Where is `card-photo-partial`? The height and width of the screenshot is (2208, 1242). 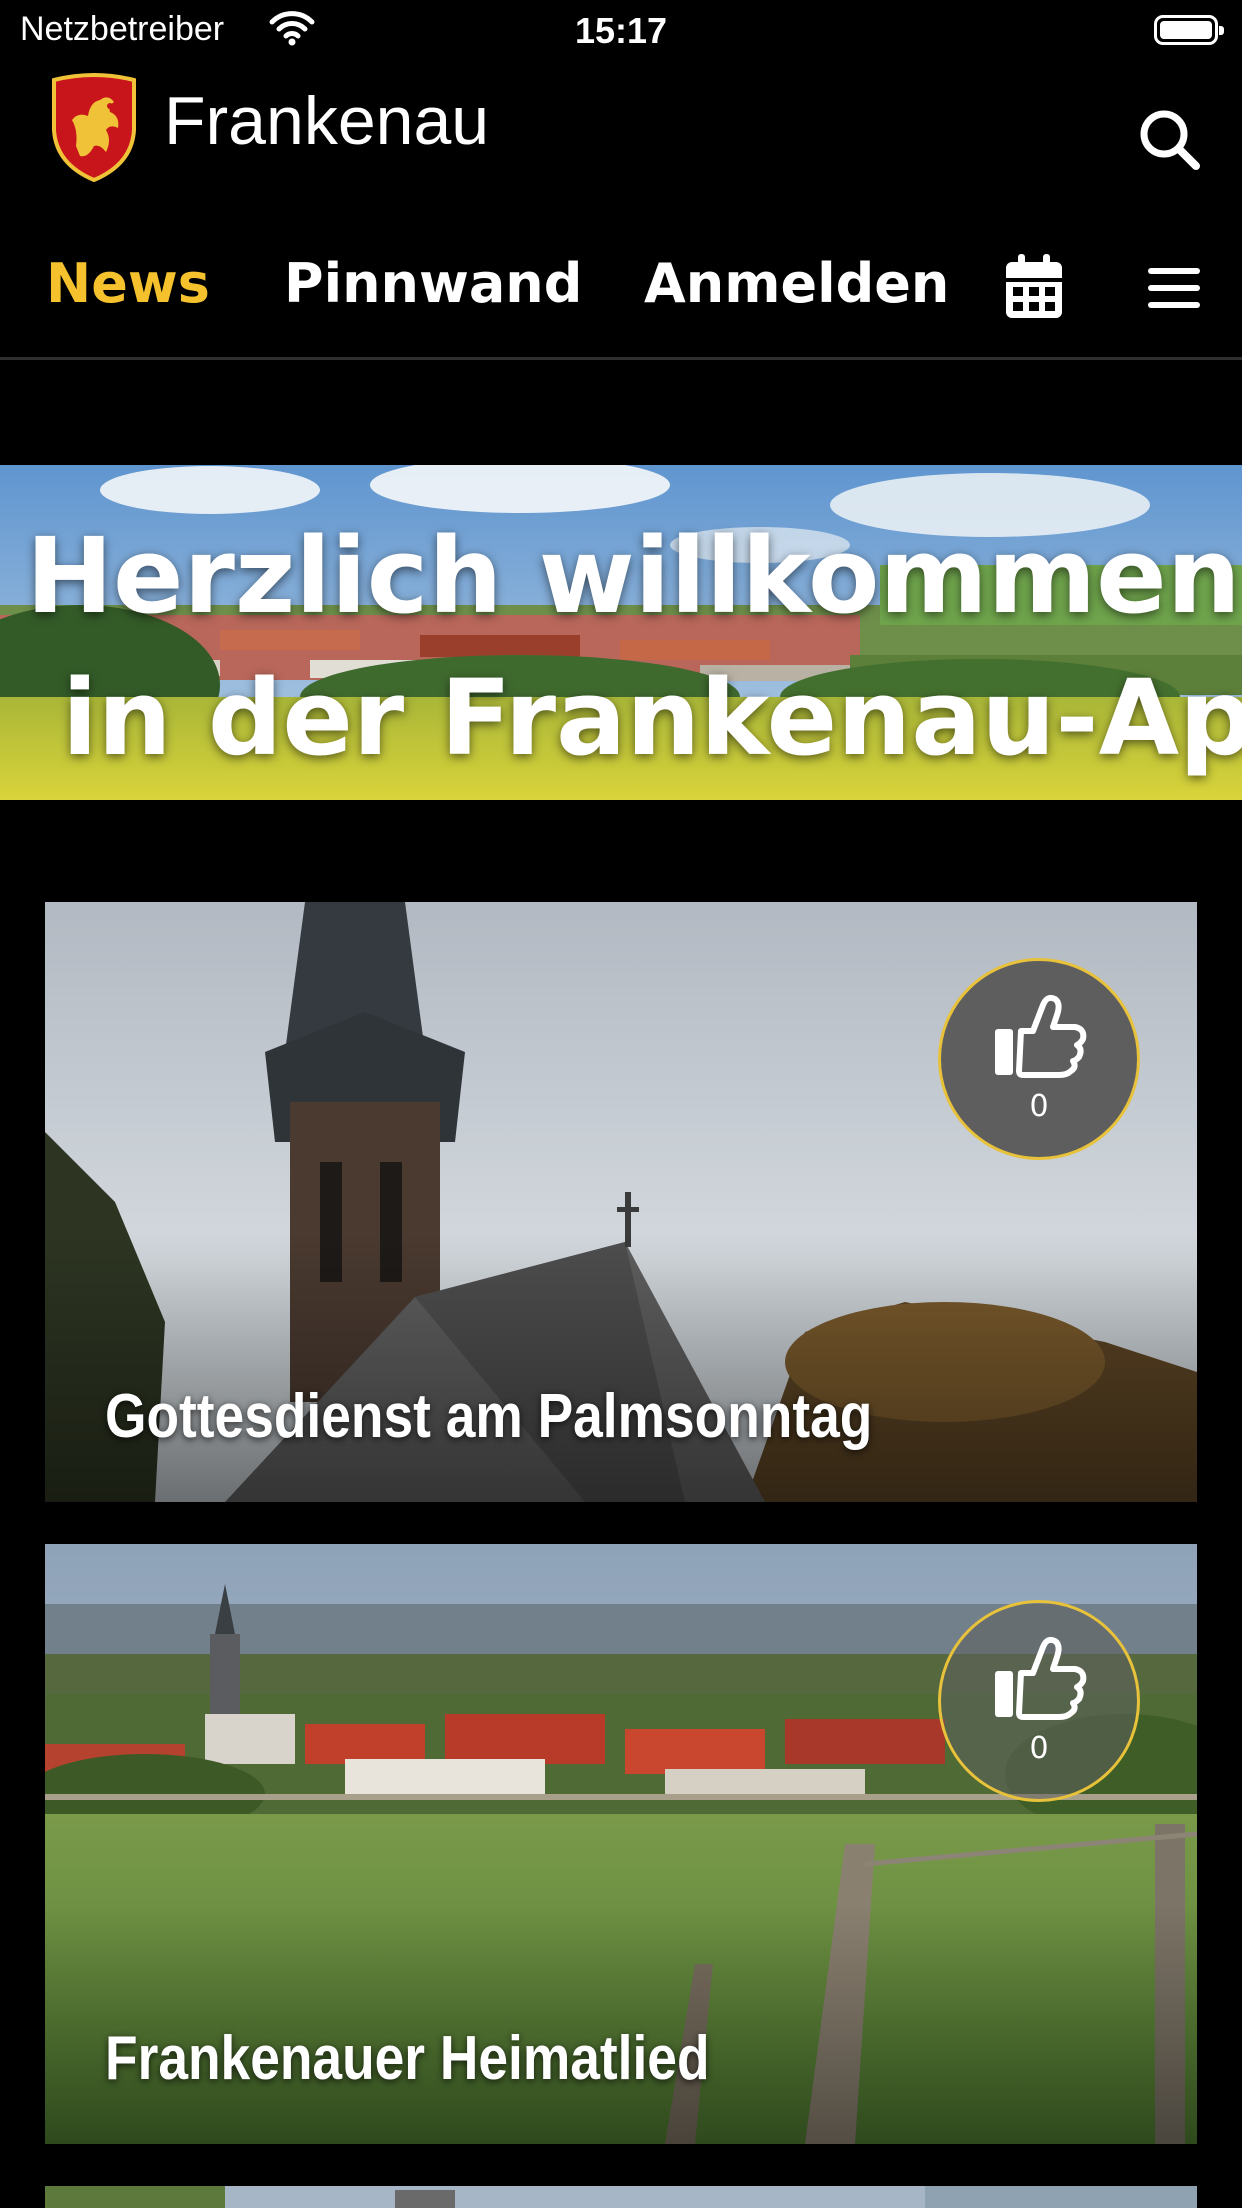
card-photo-partial is located at coordinates (621, 2197).